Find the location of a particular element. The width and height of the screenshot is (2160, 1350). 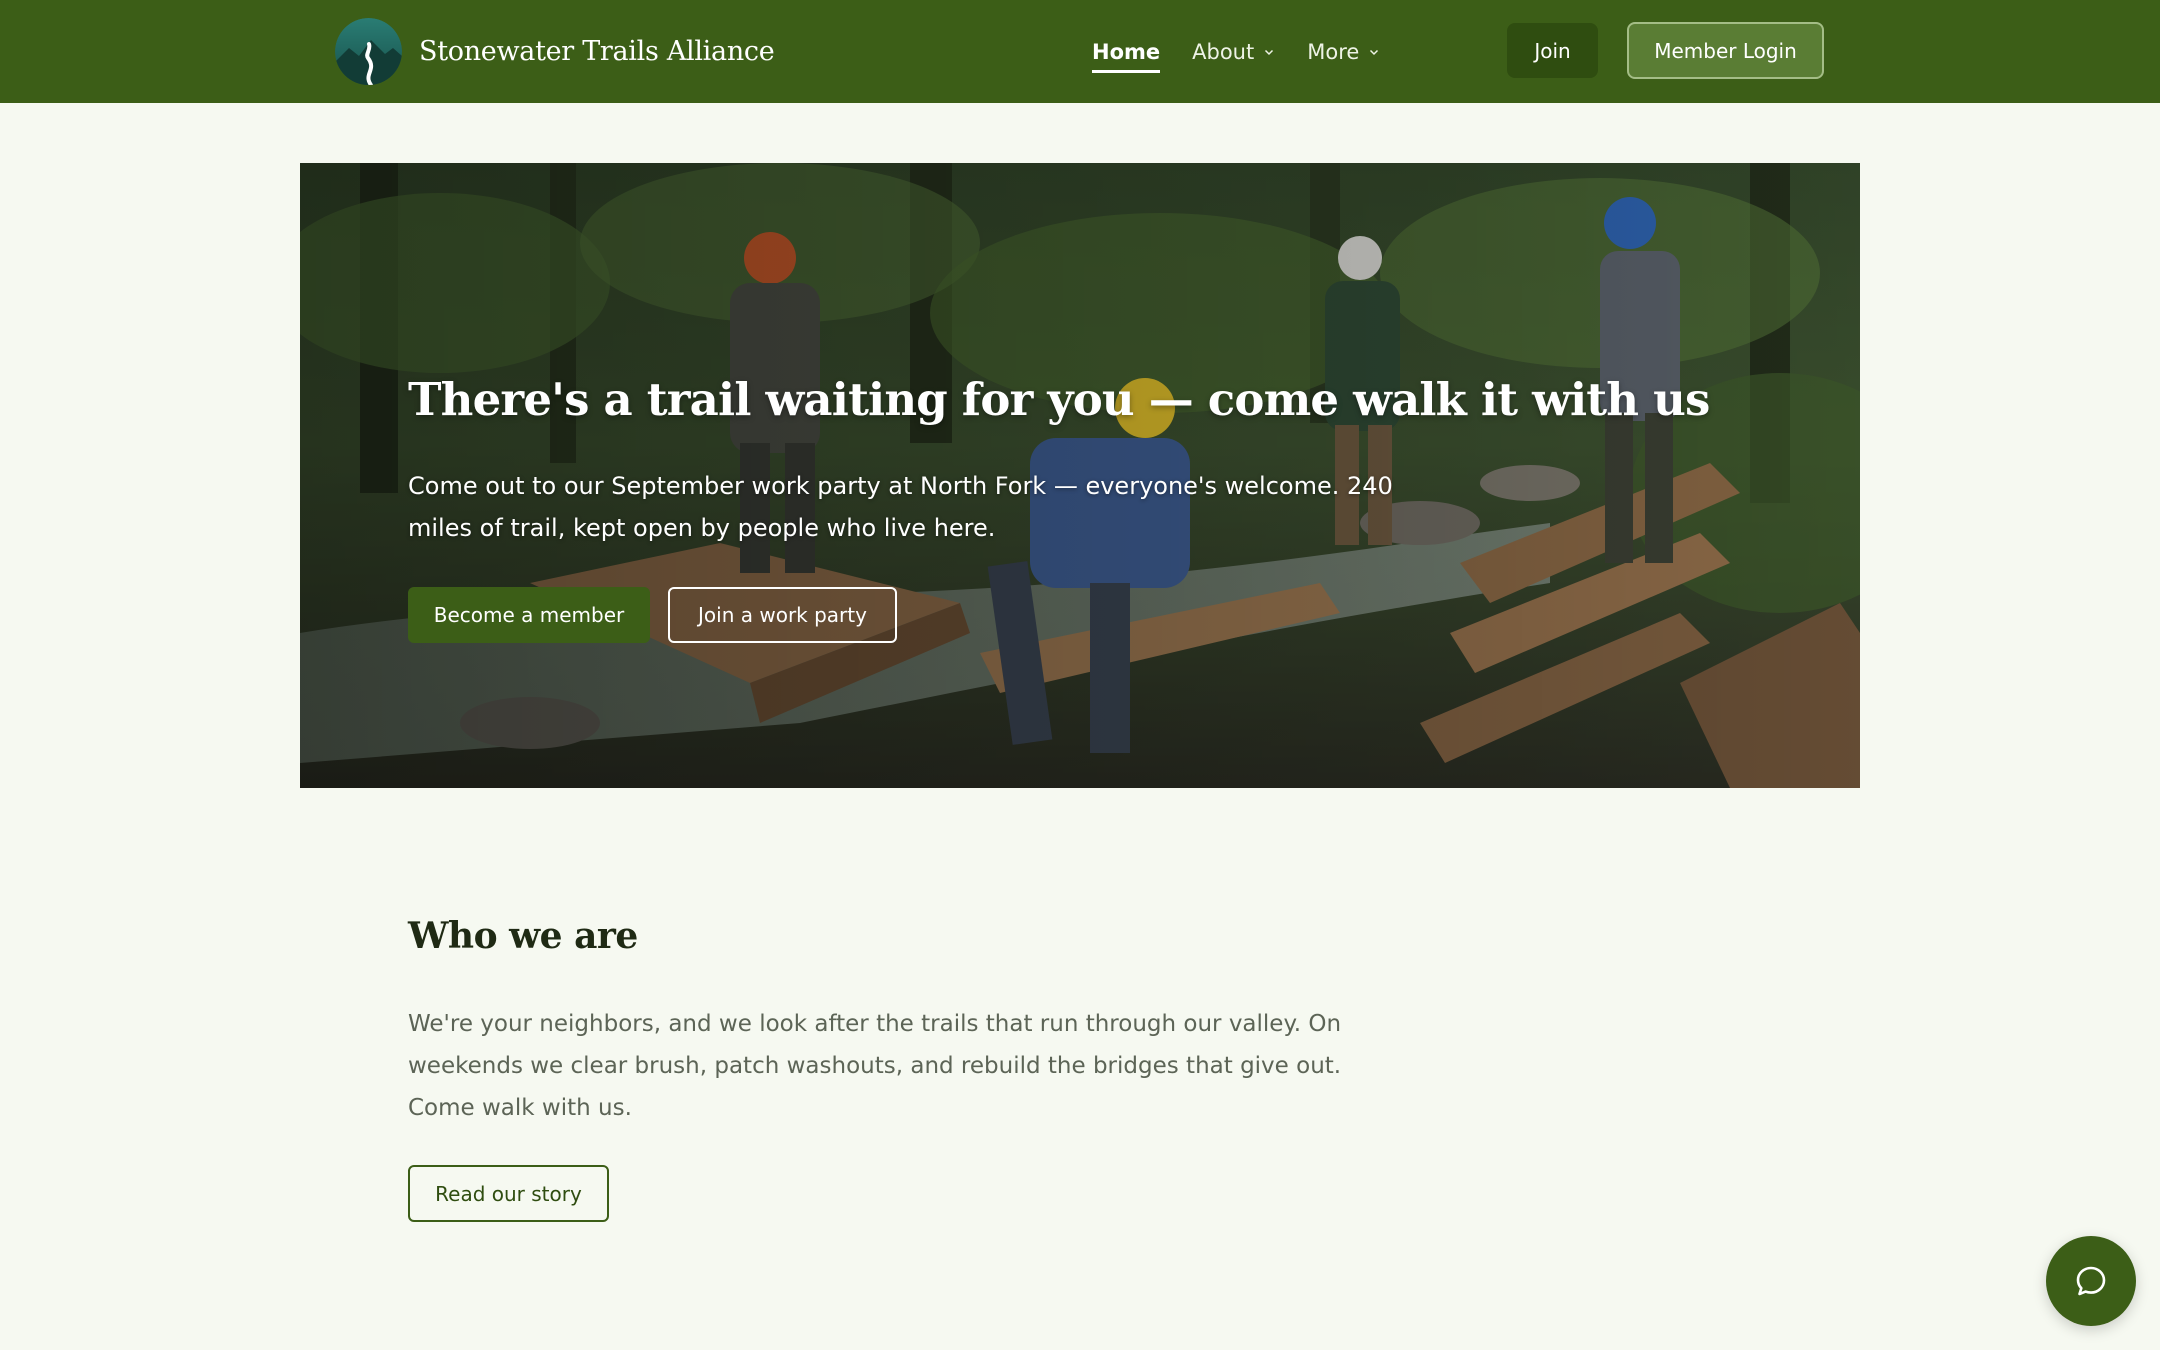

main-nav: Home About More is located at coordinates (1252, 51).